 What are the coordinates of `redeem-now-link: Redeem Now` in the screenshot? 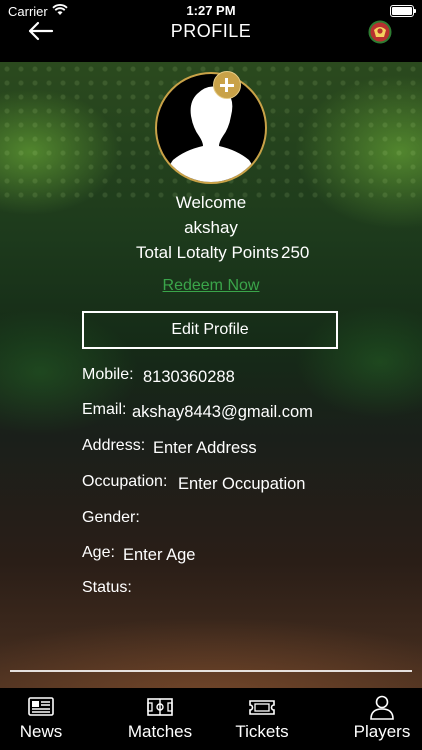 It's located at (211, 286).